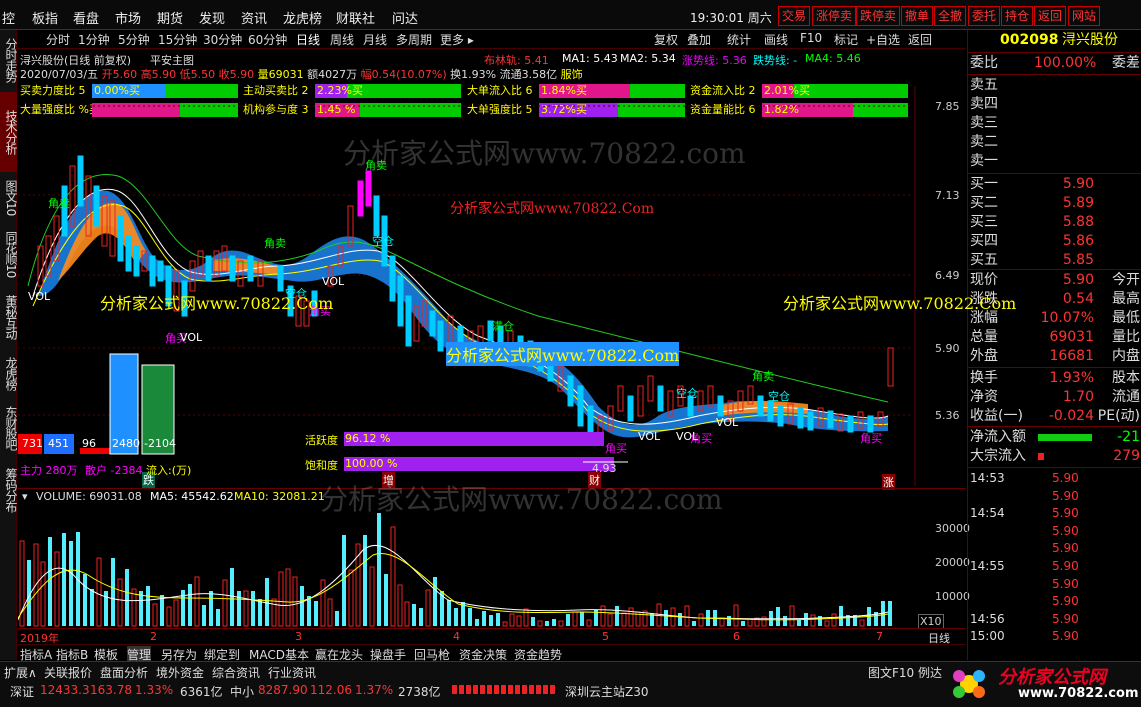  Describe the element at coordinates (9, 490) in the screenshot. I see `tab-chips: 筹码分布` at that location.